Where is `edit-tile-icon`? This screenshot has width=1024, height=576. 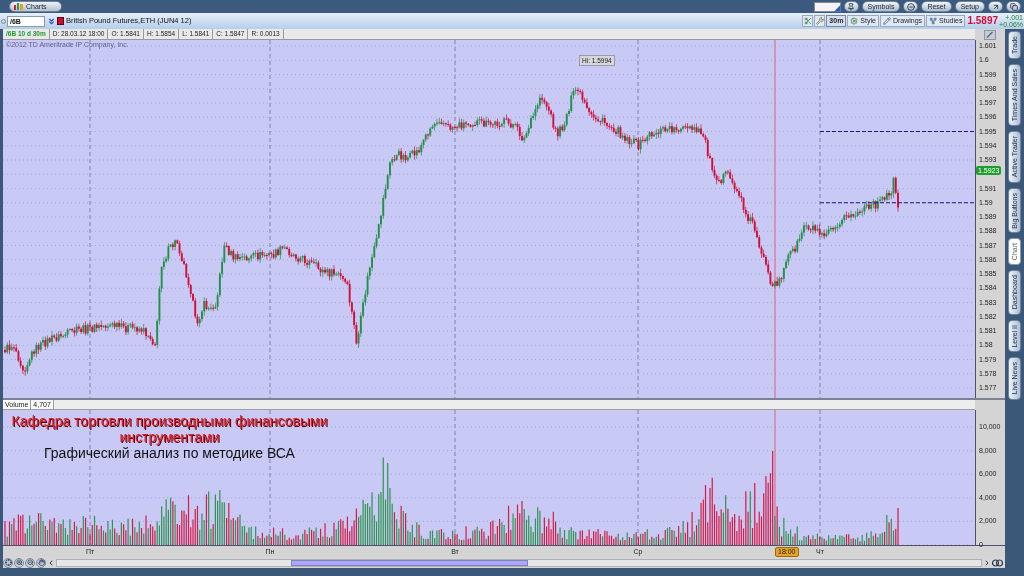 edit-tile-icon is located at coordinates (990, 34).